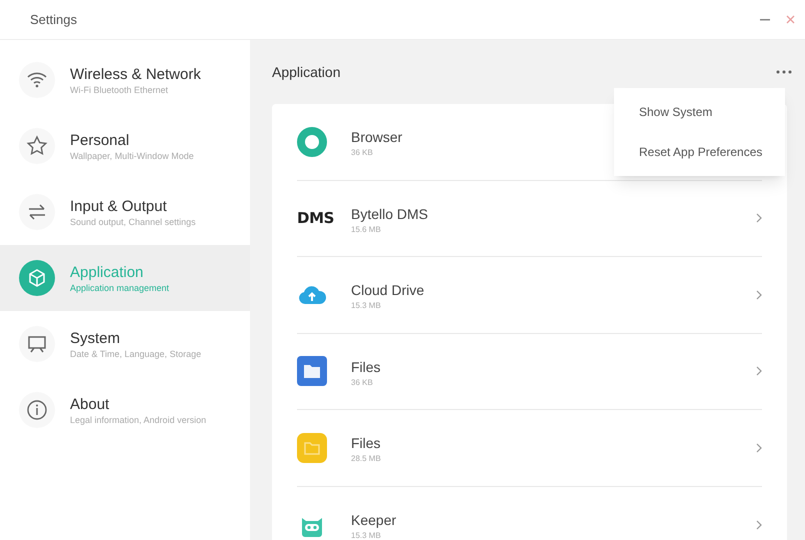 This screenshot has height=540, width=805. What do you see at coordinates (765, 19) in the screenshot?
I see `minimize-icon` at bounding box center [765, 19].